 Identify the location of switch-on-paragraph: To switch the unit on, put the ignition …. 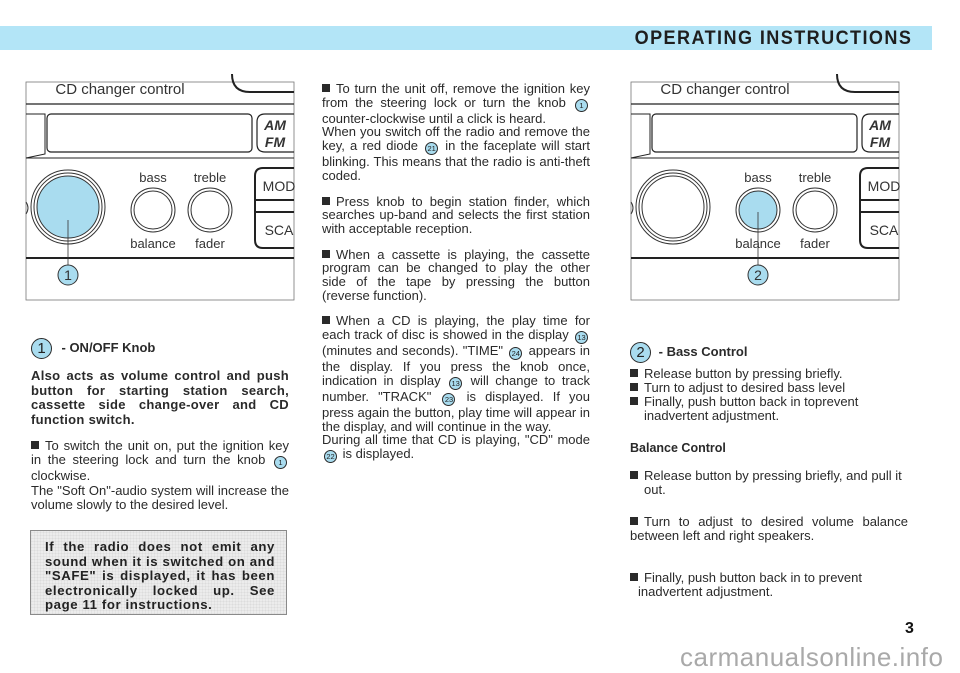
(160, 475).